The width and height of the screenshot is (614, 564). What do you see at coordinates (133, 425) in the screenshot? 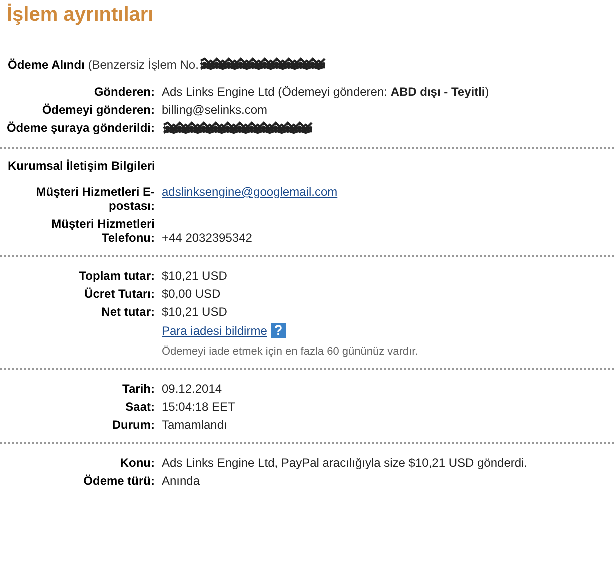
I see `field-label: Durum:` at bounding box center [133, 425].